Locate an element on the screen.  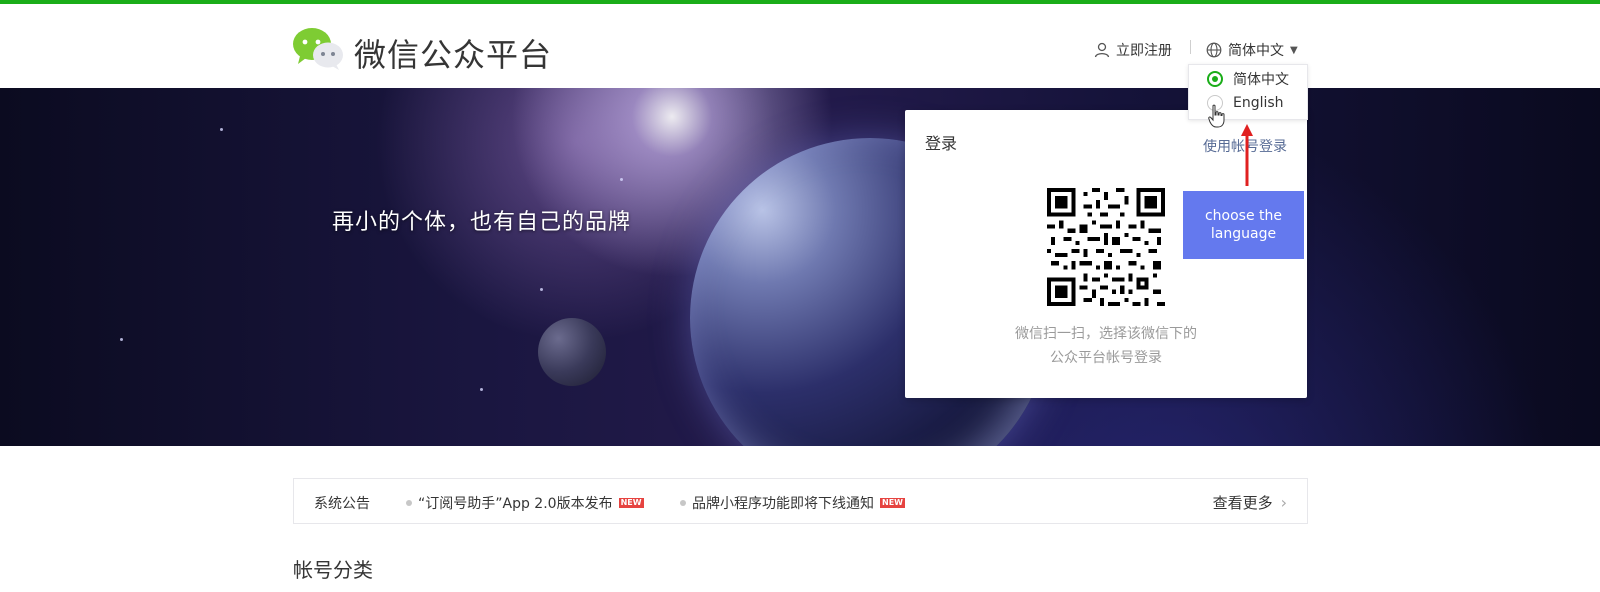
brand-title: 微信公众平台 is located at coordinates (453, 55).